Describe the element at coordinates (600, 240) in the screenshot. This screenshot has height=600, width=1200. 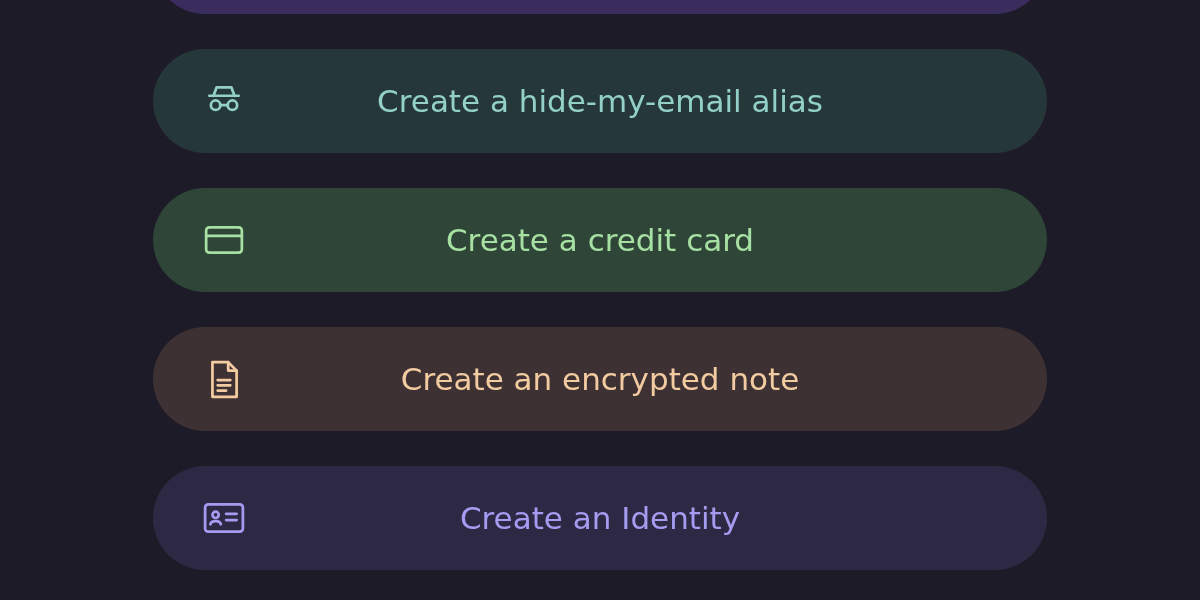
I see `create-button: Create a credit card` at that location.